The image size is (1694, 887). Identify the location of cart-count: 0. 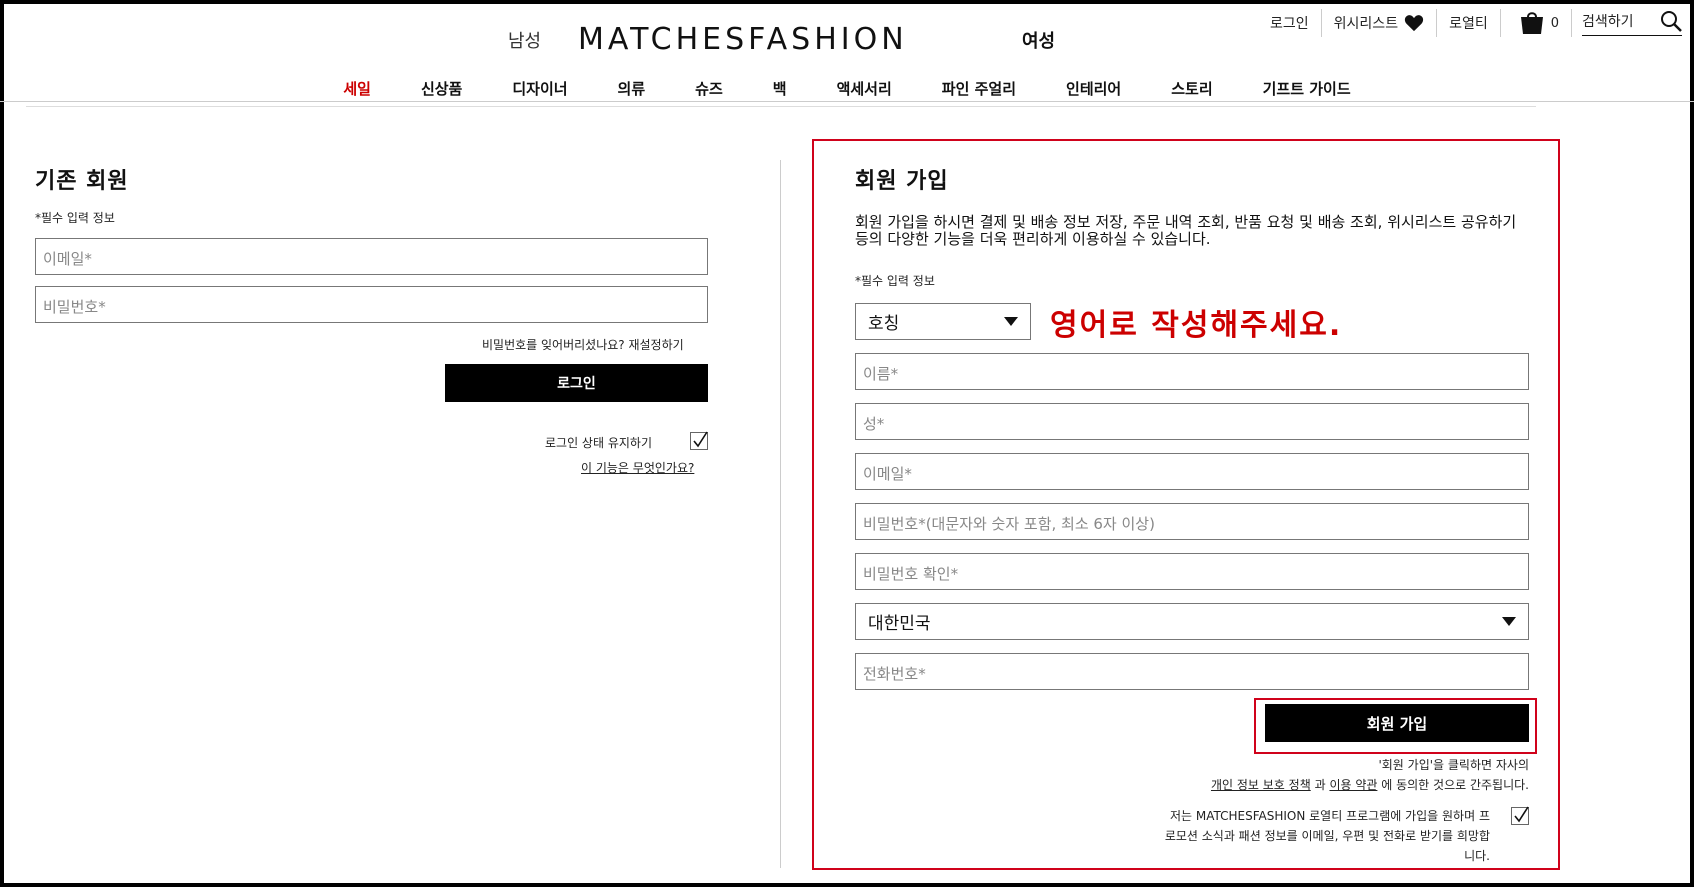
(1554, 23).